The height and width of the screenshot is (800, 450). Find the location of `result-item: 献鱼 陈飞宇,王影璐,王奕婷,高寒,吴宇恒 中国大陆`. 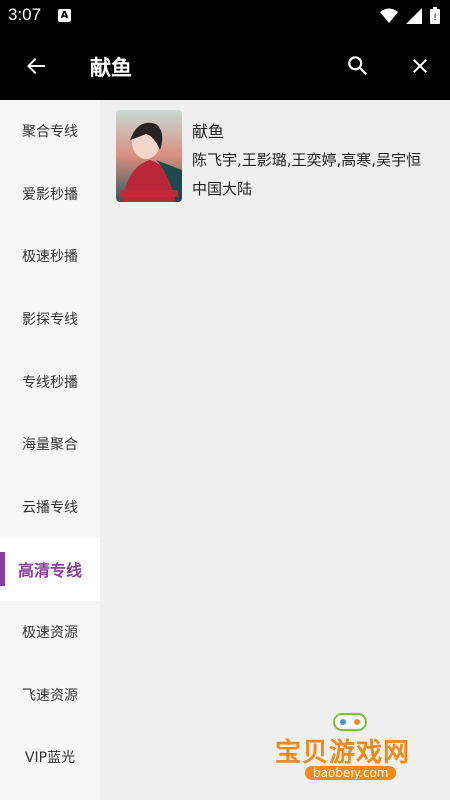

result-item: 献鱼 陈飞宇,王影璐,王奕婷,高寒,吴宇恒 中国大陆 is located at coordinates (281, 156).